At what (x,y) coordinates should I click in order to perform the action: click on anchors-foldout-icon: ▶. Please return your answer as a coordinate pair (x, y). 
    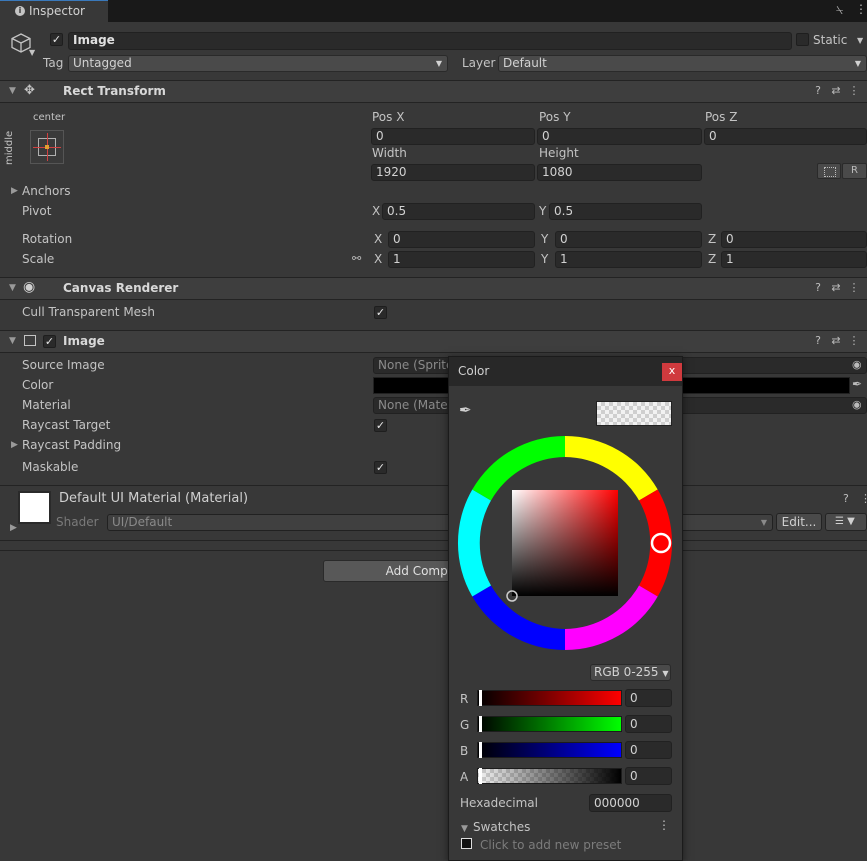
    Looking at the image, I should click on (14, 191).